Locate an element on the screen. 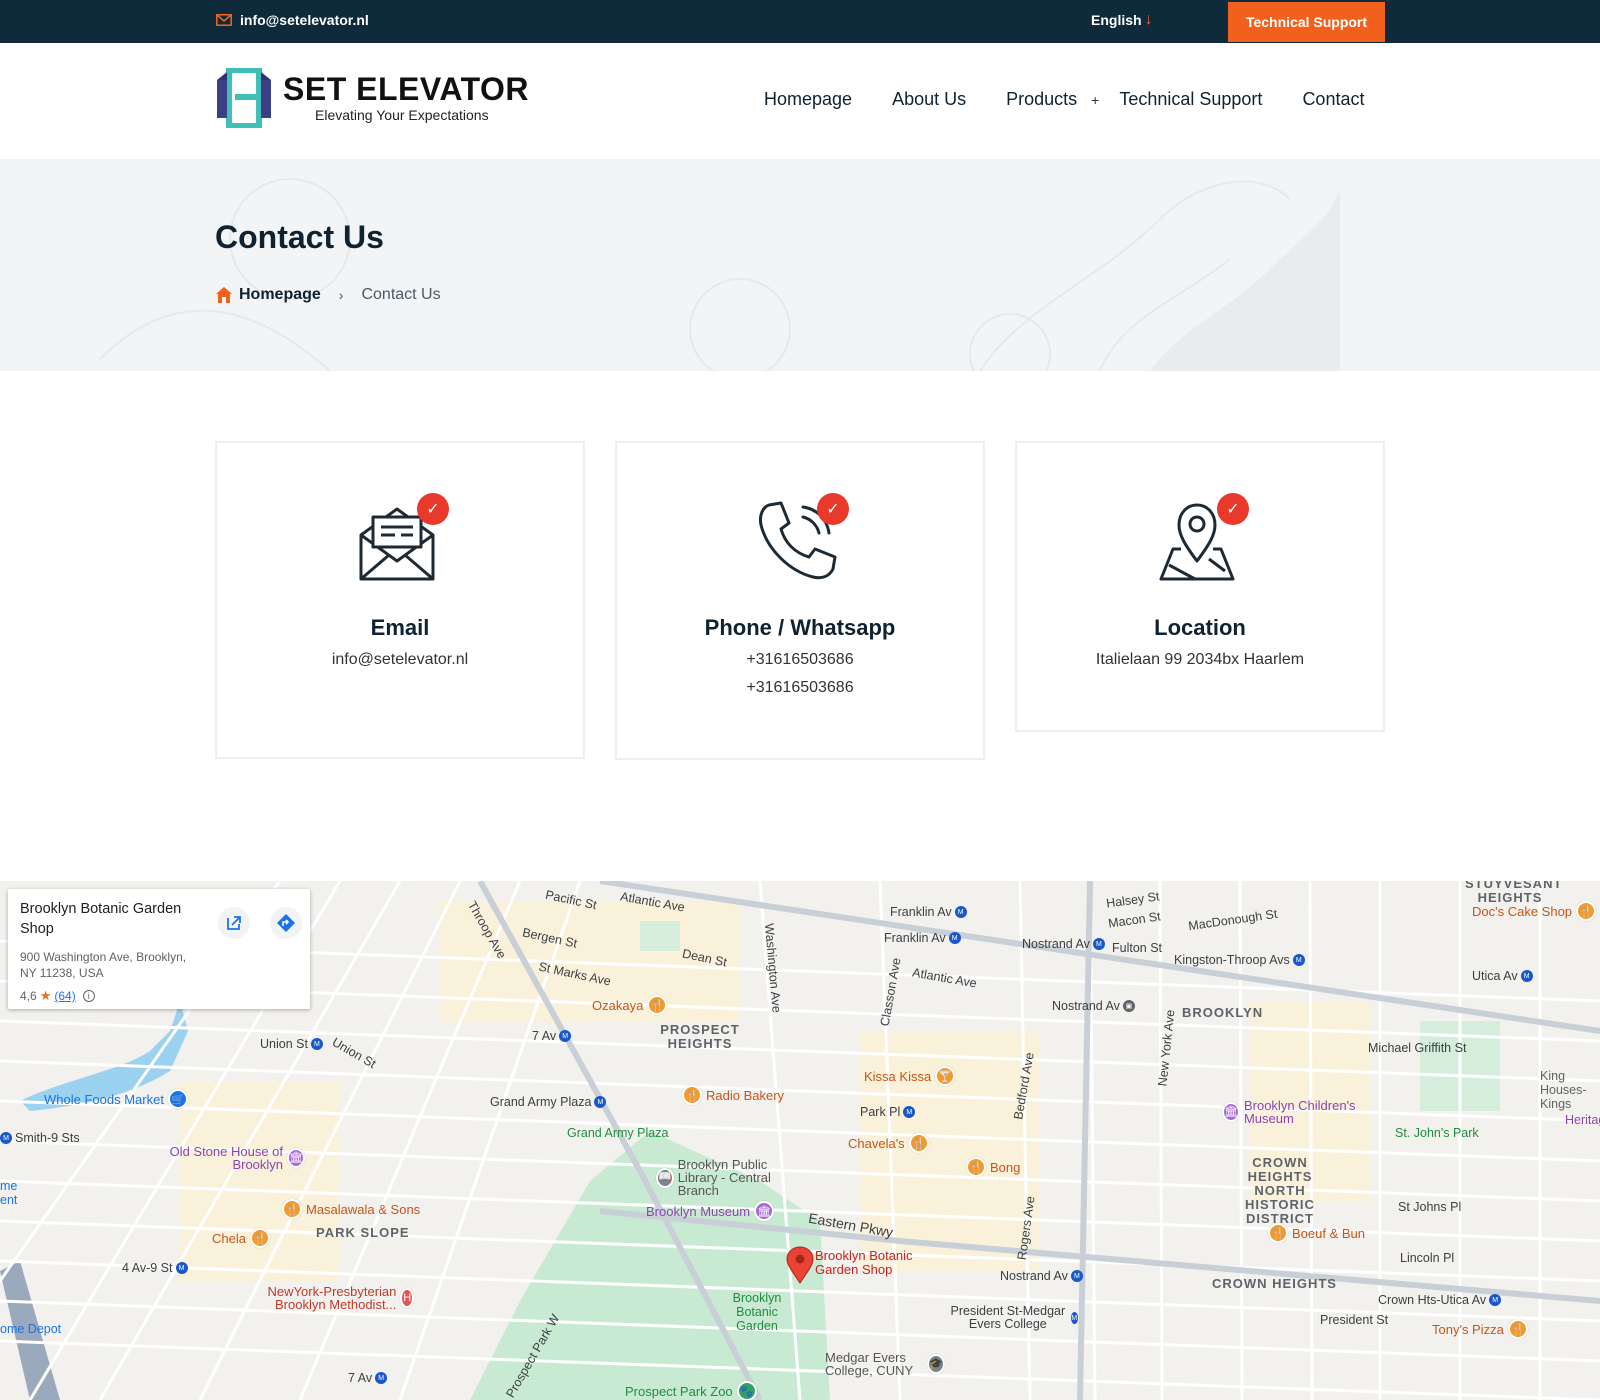 The width and height of the screenshot is (1600, 1400). poi-whole-foods: Whole Foods Market 🛒 is located at coordinates (116, 1099).